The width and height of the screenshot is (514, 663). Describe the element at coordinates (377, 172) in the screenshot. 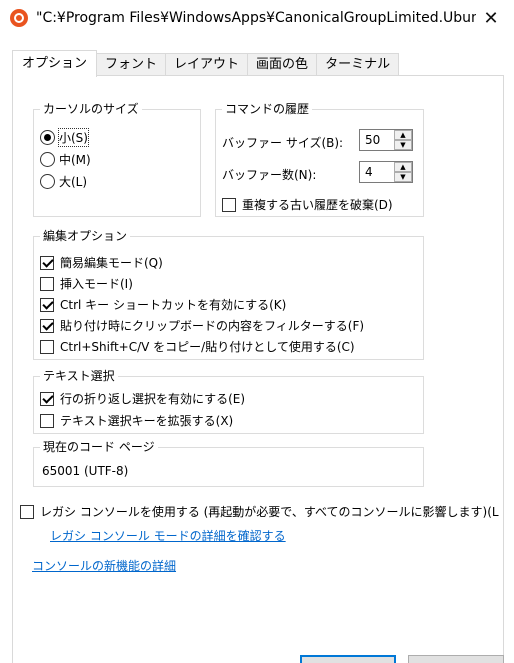

I see `buffer-count-value: 4` at that location.